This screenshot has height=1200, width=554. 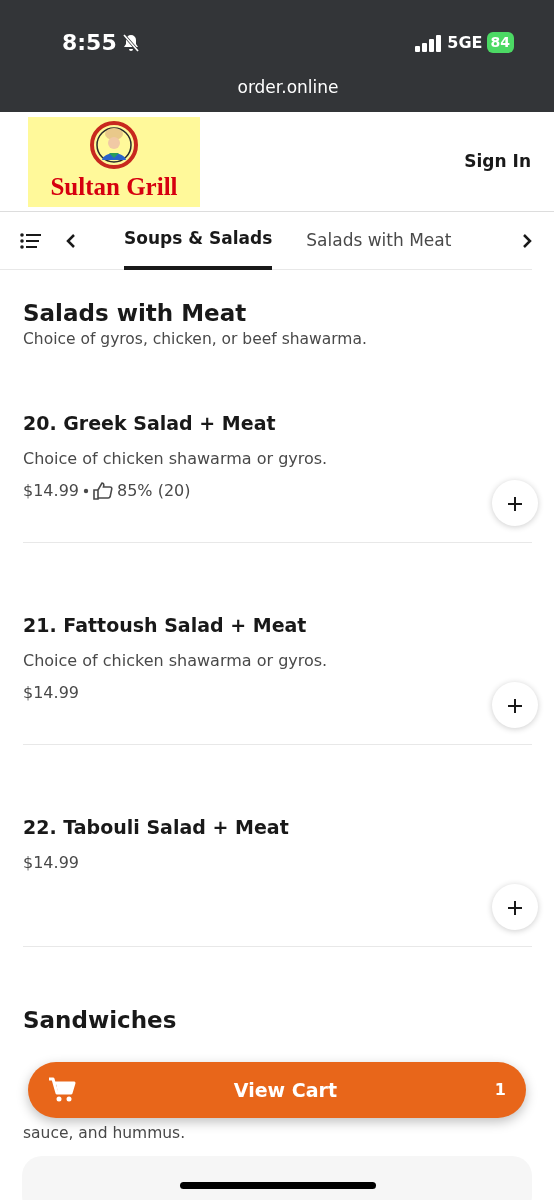 What do you see at coordinates (130, 42) in the screenshot?
I see `muted-bell-icon` at bounding box center [130, 42].